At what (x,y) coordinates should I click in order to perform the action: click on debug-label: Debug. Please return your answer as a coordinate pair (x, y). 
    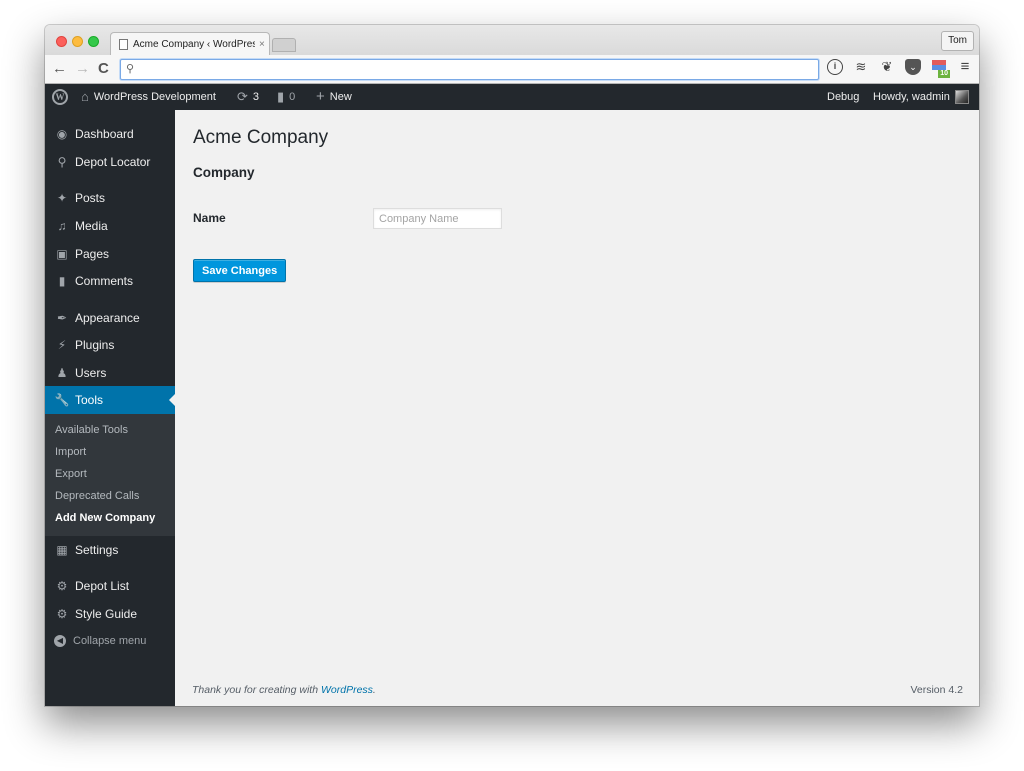
    Looking at the image, I should click on (843, 97).